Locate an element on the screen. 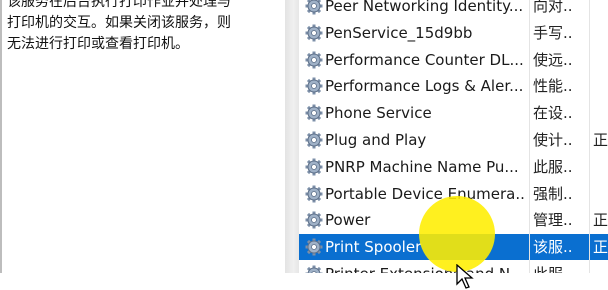  panel-divider is located at coordinates (292, 136).